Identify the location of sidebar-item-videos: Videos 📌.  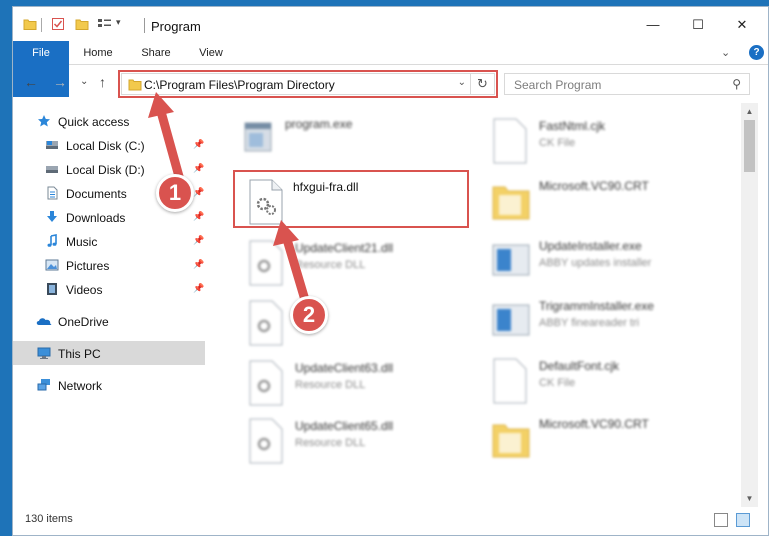
(109, 289).